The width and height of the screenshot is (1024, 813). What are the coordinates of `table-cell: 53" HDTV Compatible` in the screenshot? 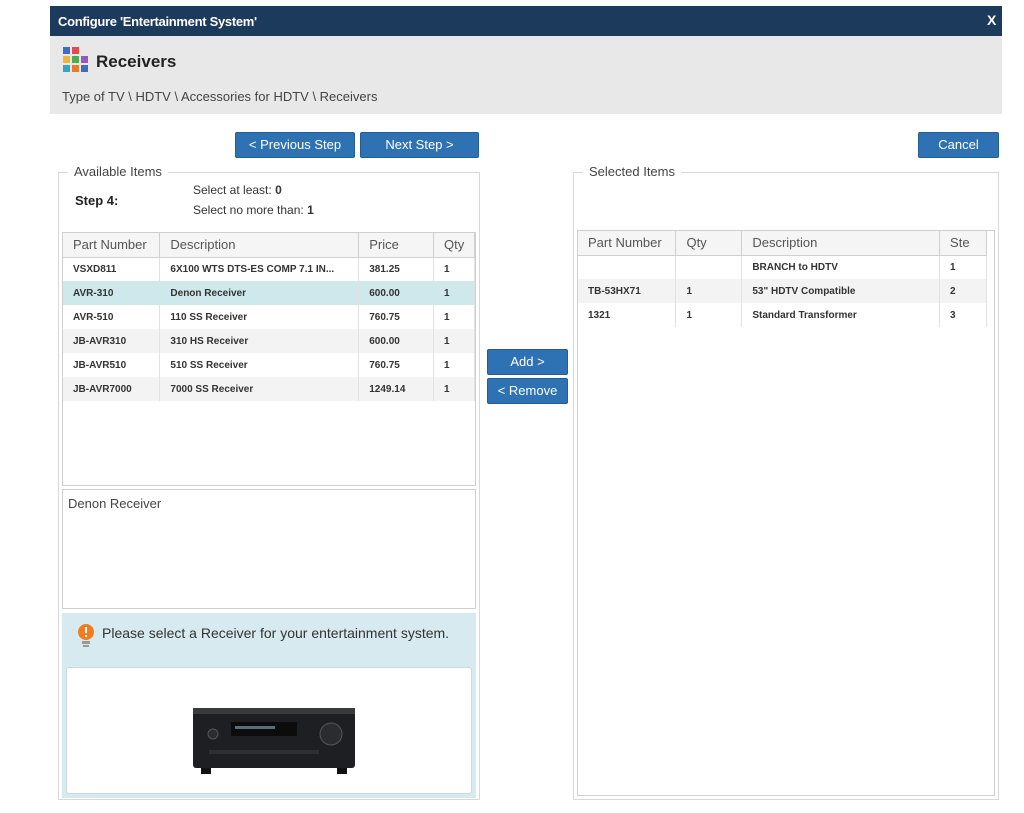 It's located at (841, 291).